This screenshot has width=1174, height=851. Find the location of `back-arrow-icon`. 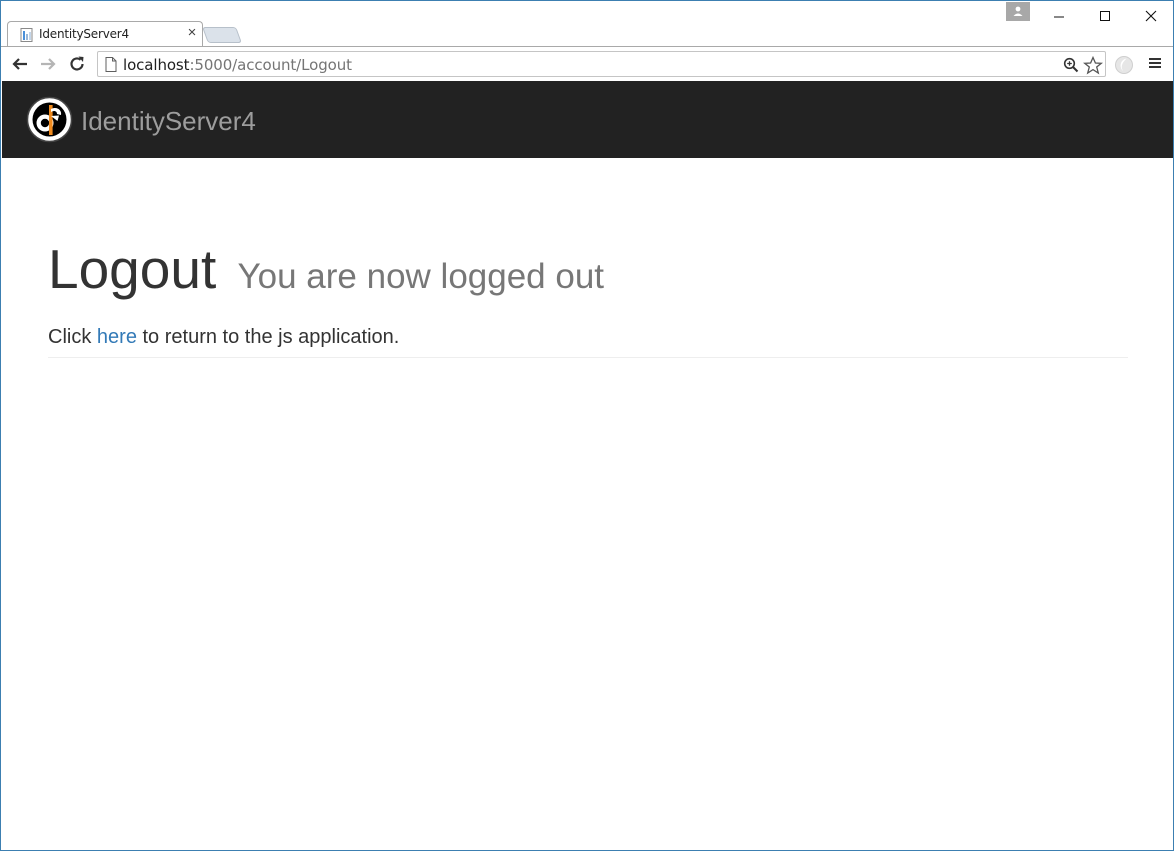

back-arrow-icon is located at coordinates (19, 64).